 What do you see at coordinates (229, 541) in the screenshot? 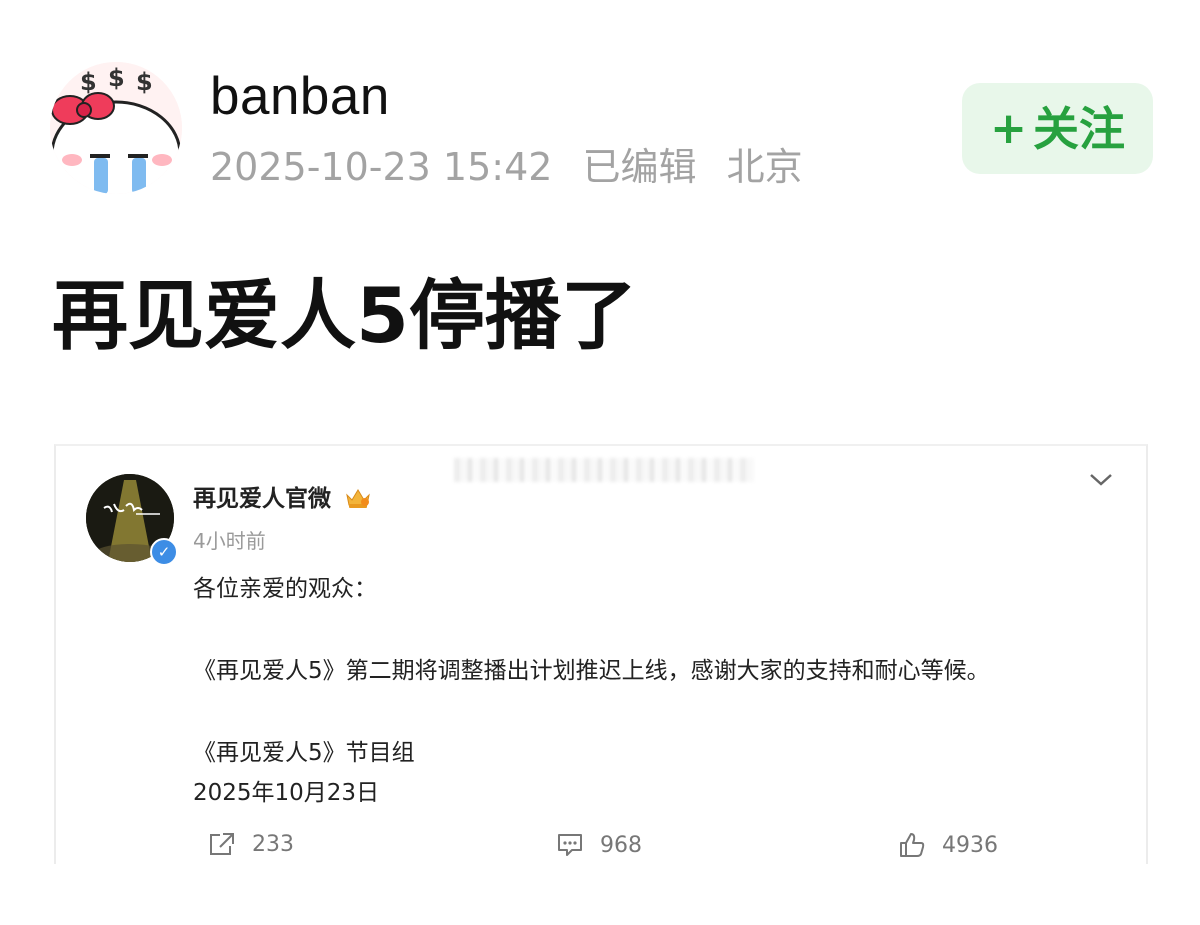
I see `post-time-ago: 4小时前` at bounding box center [229, 541].